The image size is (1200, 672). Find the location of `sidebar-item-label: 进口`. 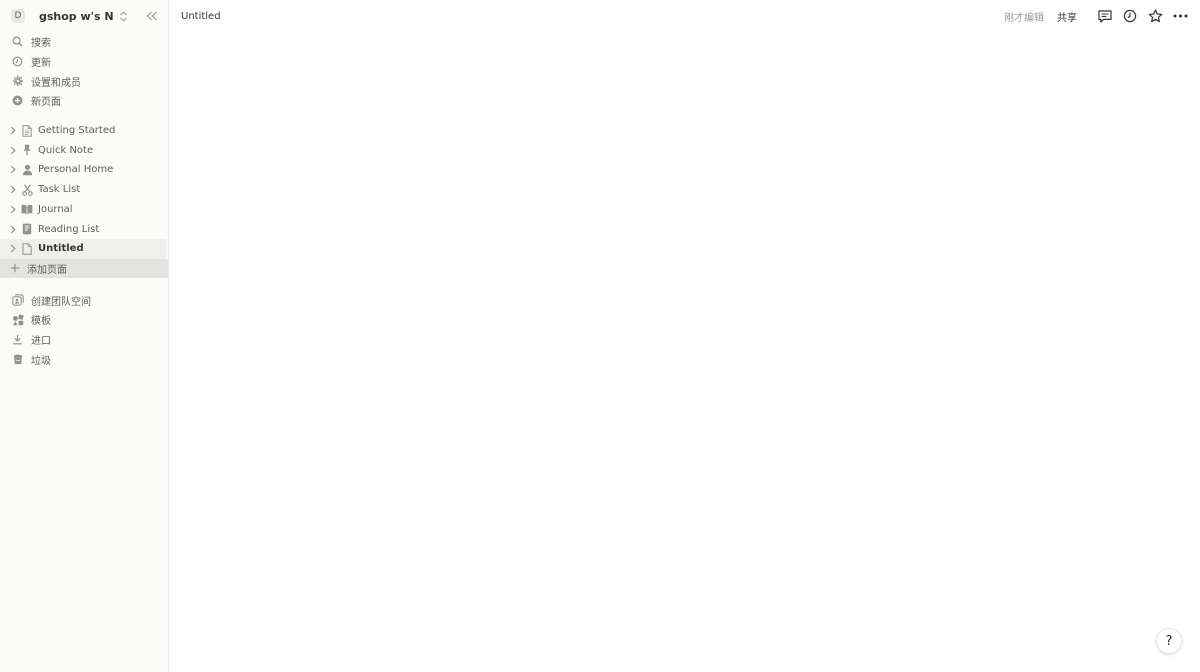

sidebar-item-label: 进口 is located at coordinates (41, 341).